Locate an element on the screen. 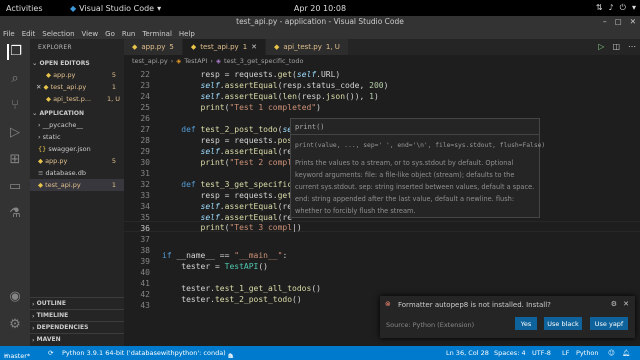  menu-edit: Edit is located at coordinates (29, 34).